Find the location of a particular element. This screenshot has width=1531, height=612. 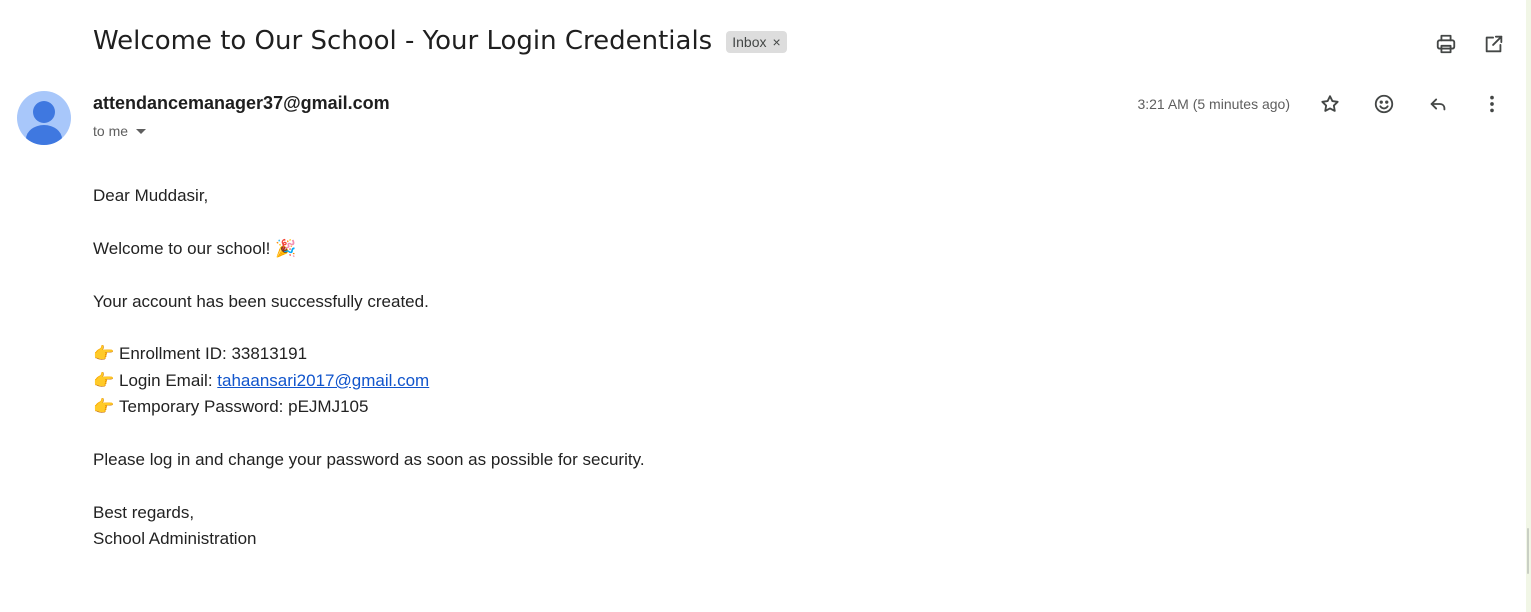

avatar-head is located at coordinates (44, 112).